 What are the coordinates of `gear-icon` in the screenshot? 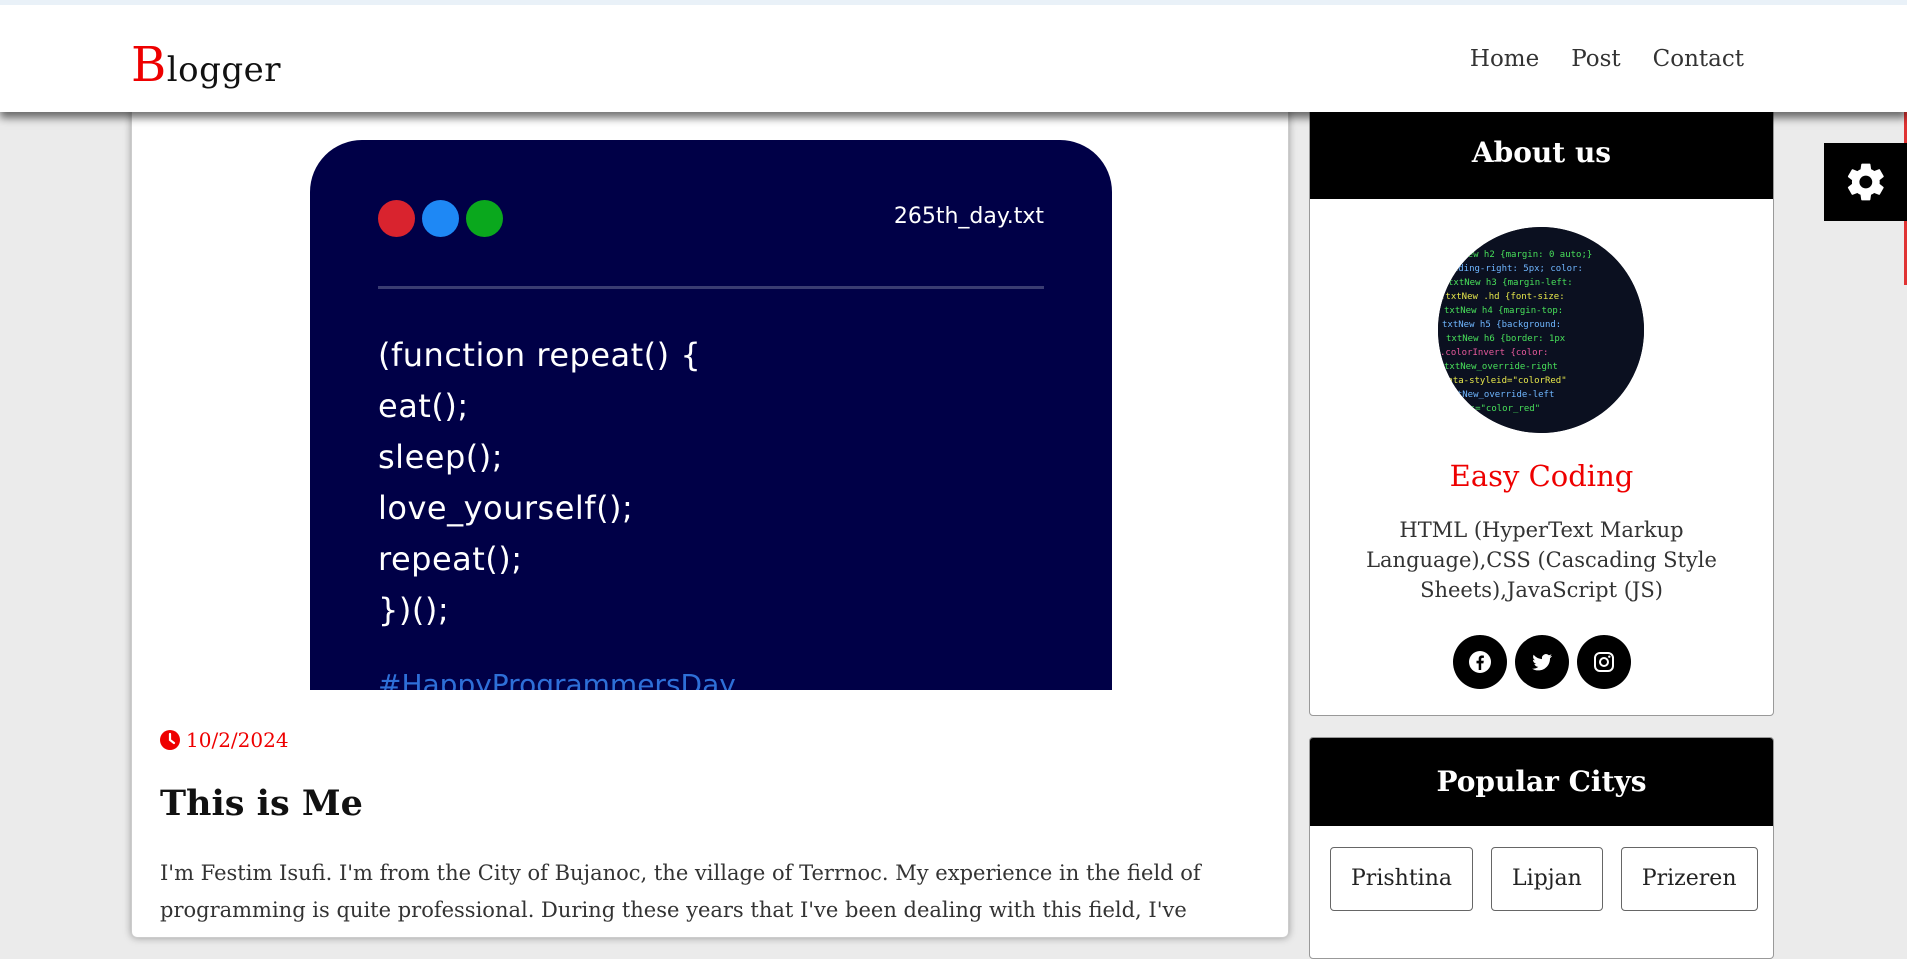 It's located at (1865, 182).